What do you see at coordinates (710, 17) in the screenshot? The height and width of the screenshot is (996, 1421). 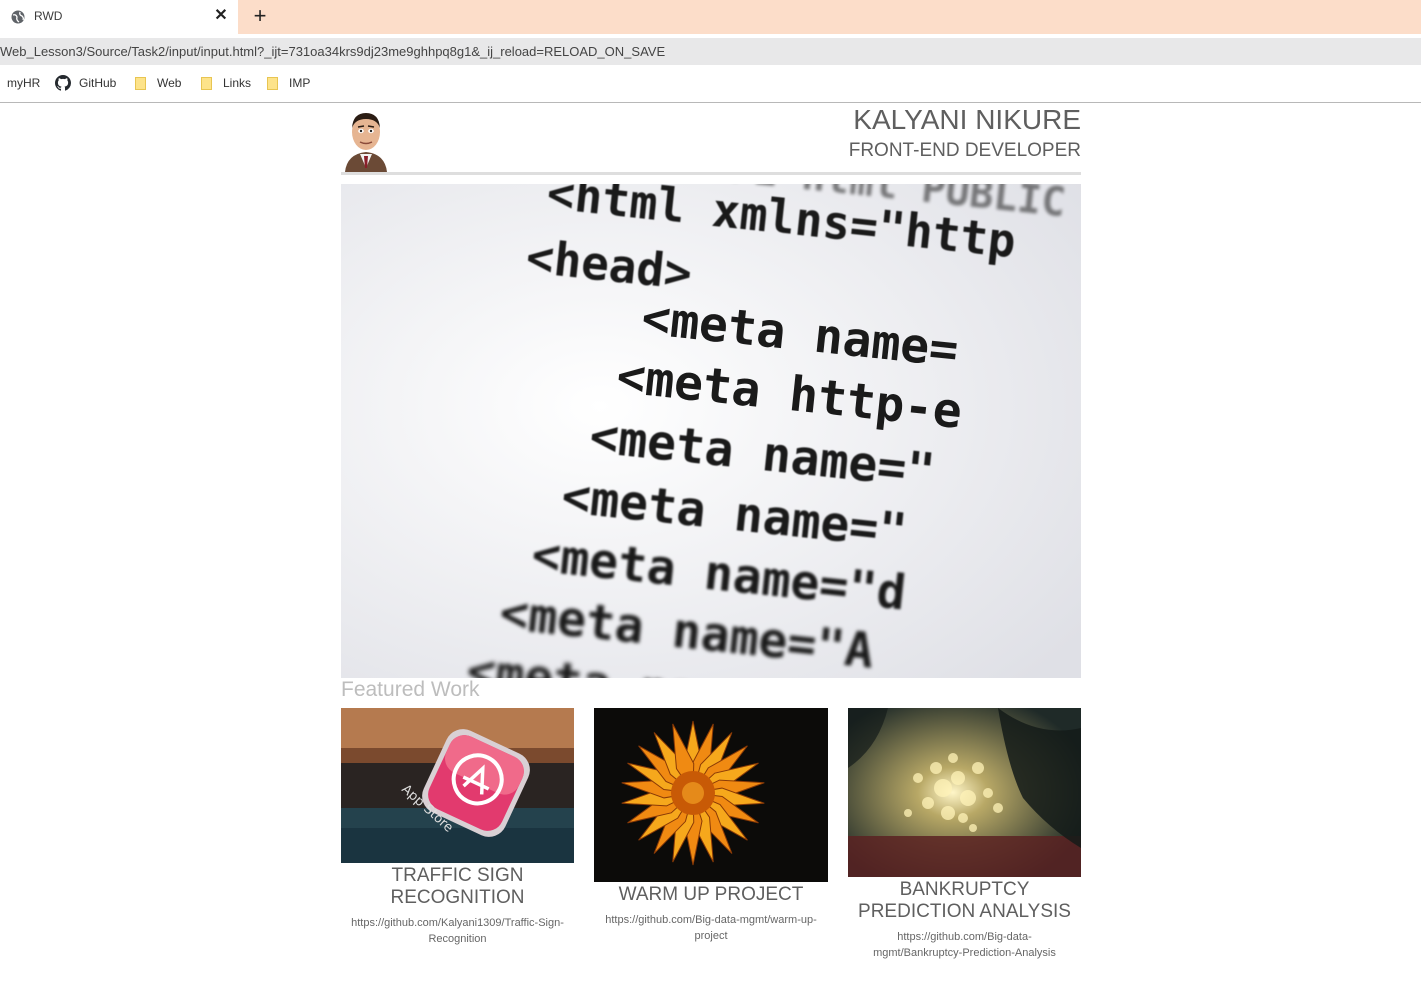 I see `tab-strip: RWD ✕ +` at bounding box center [710, 17].